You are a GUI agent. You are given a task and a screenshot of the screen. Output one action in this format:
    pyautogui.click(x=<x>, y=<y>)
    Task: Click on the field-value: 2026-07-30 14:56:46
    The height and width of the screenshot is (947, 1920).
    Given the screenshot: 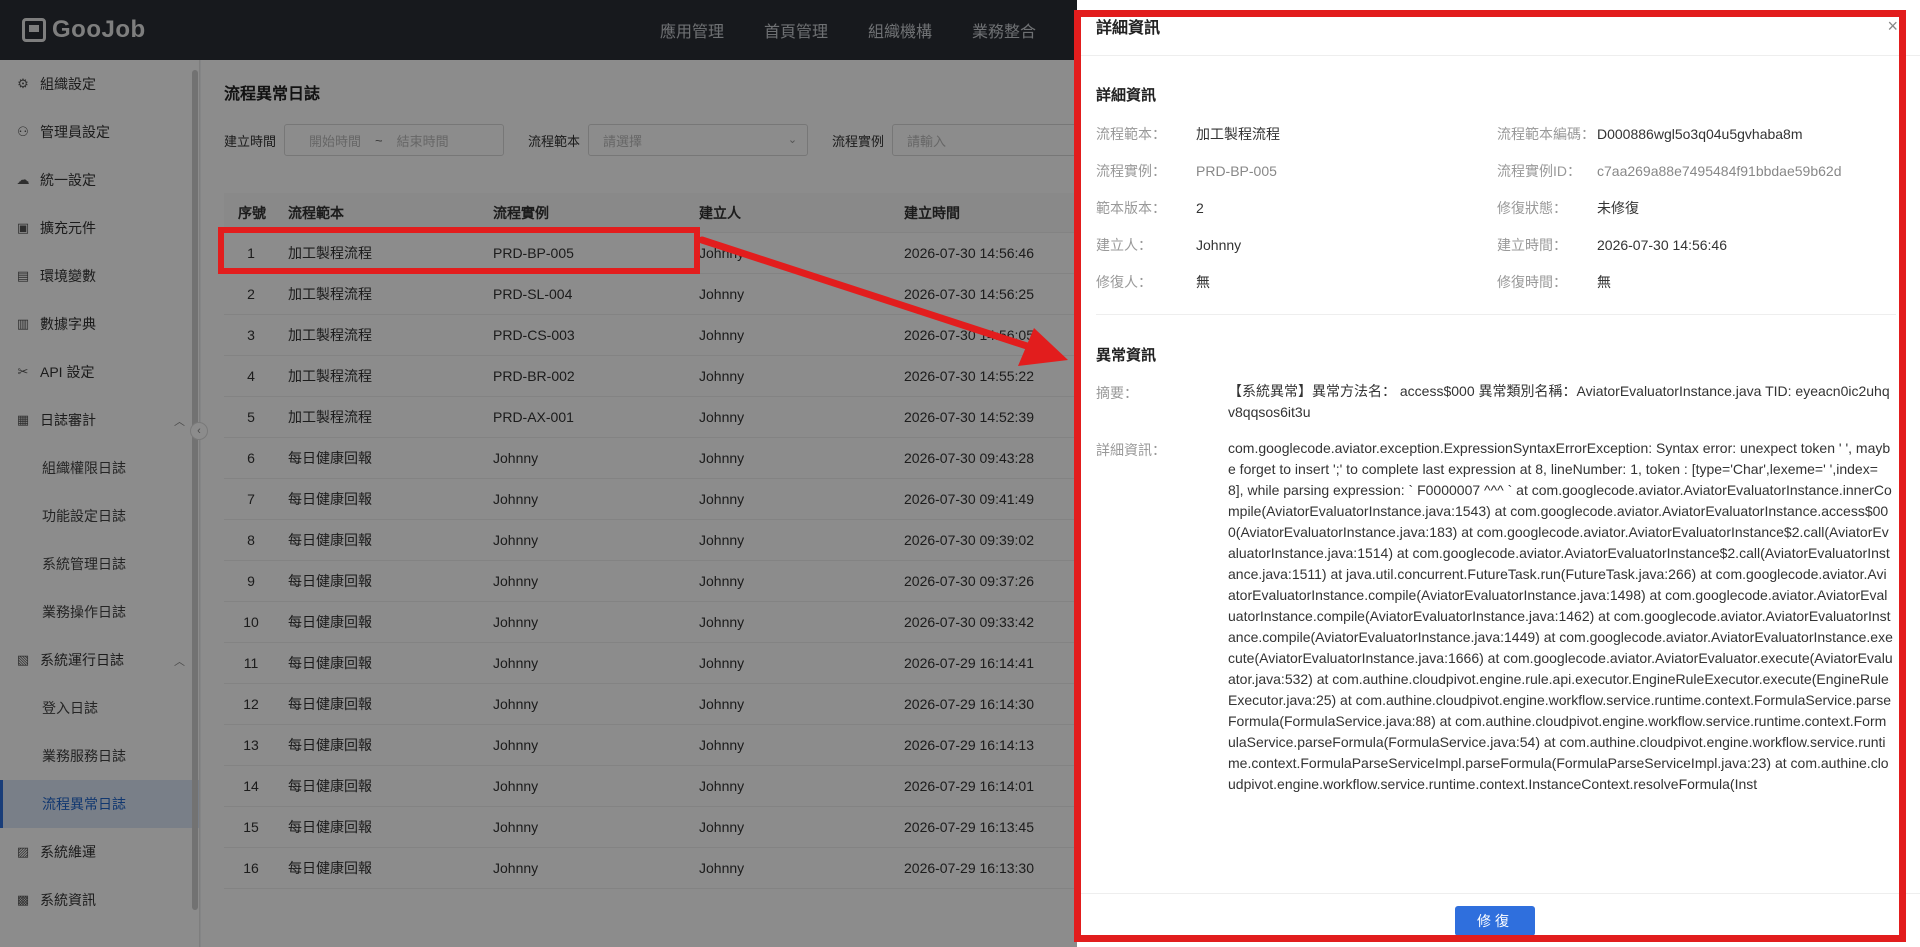 What is the action you would take?
    pyautogui.click(x=1662, y=245)
    